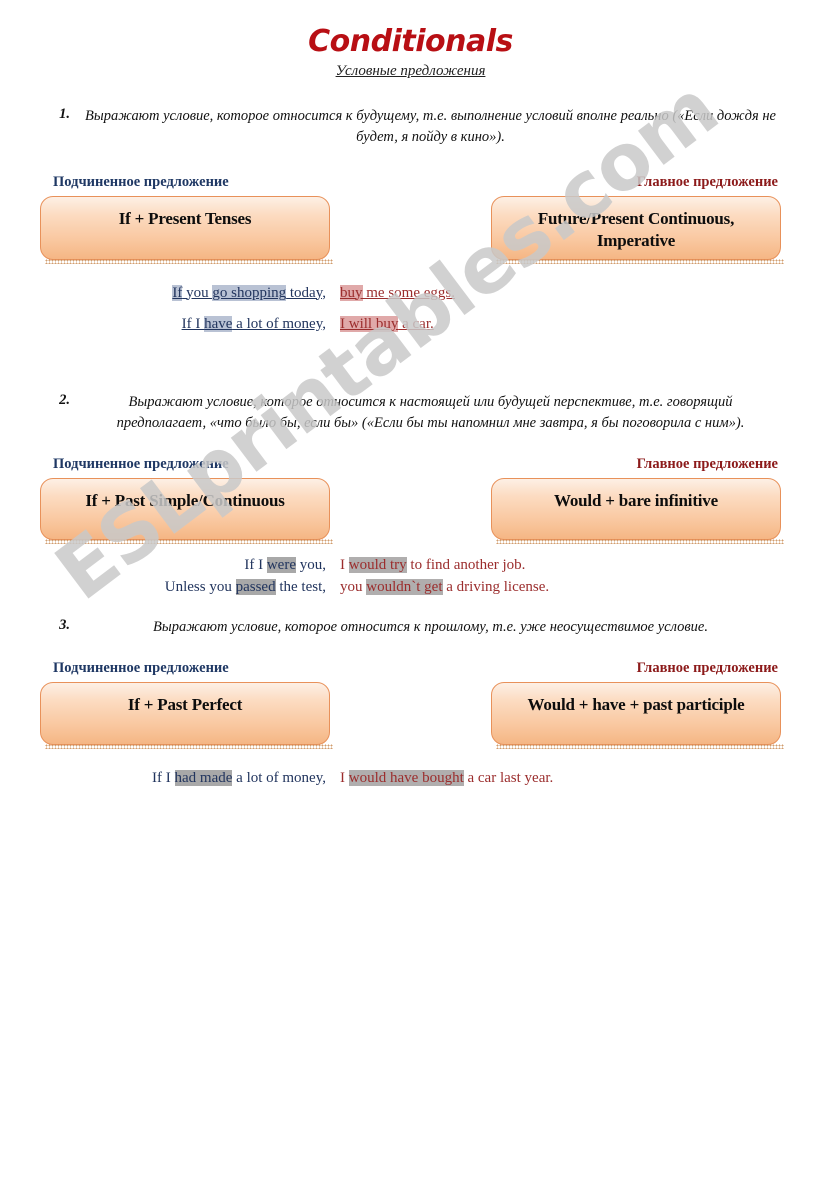 The height and width of the screenshot is (1195, 821). I want to click on highlighted-text: If, so click(177, 292).